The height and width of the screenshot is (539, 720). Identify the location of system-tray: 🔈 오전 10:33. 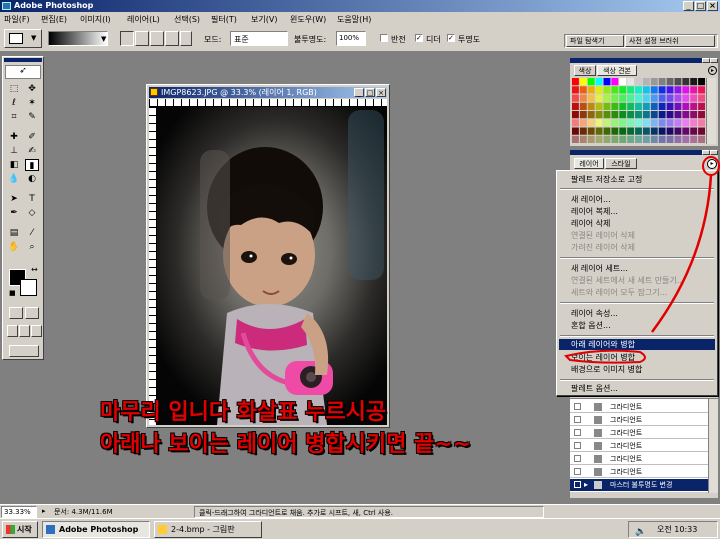
(673, 529).